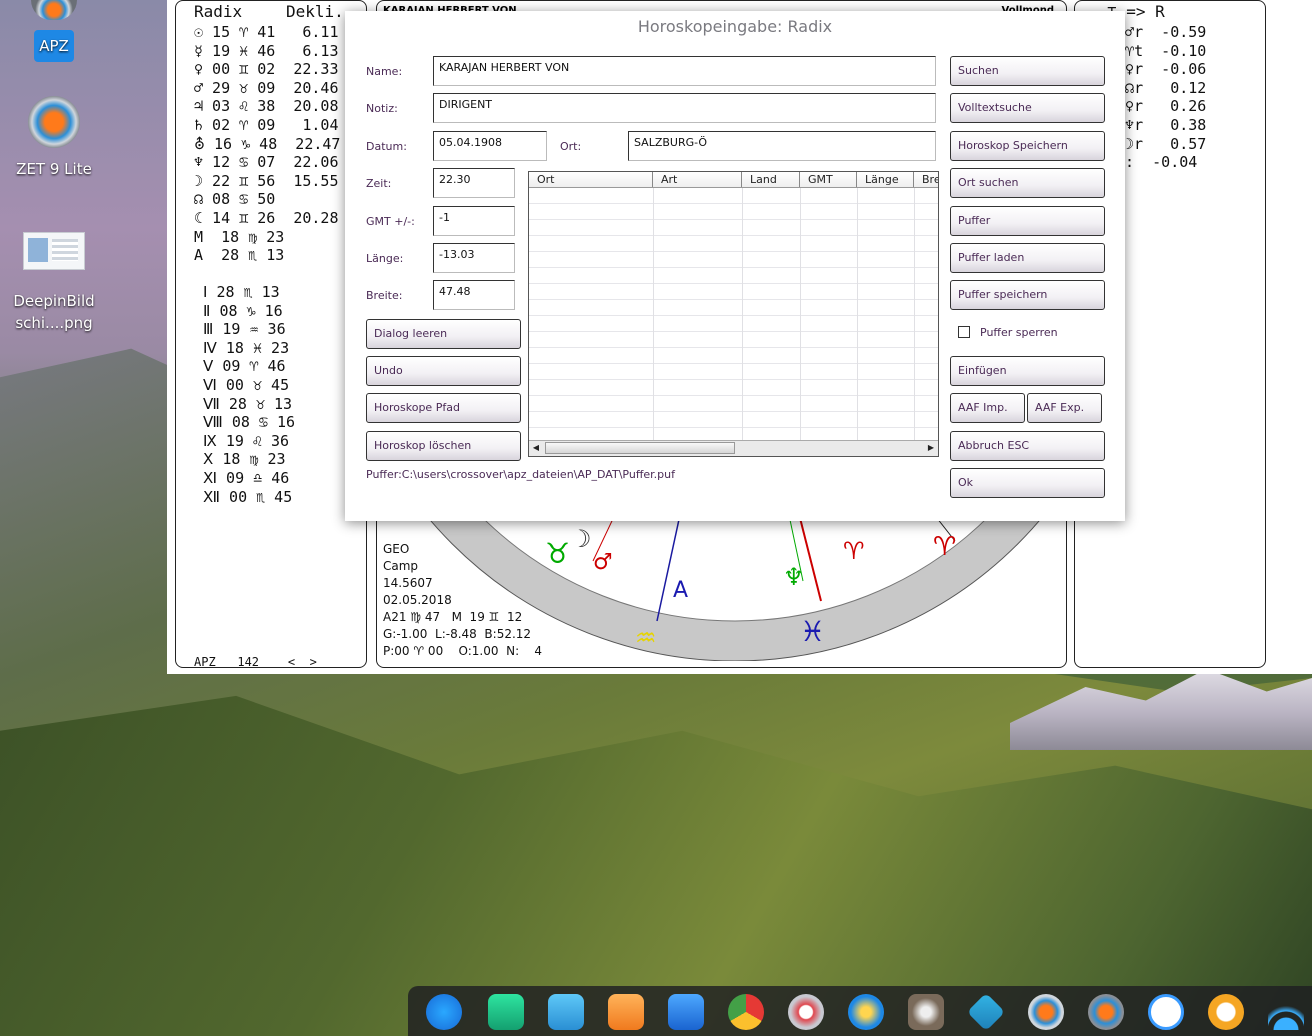 Image resolution: width=1312 pixels, height=1036 pixels. Describe the element at coordinates (1027, 446) in the screenshot. I see `cancel-button: Abbruch ESC` at that location.